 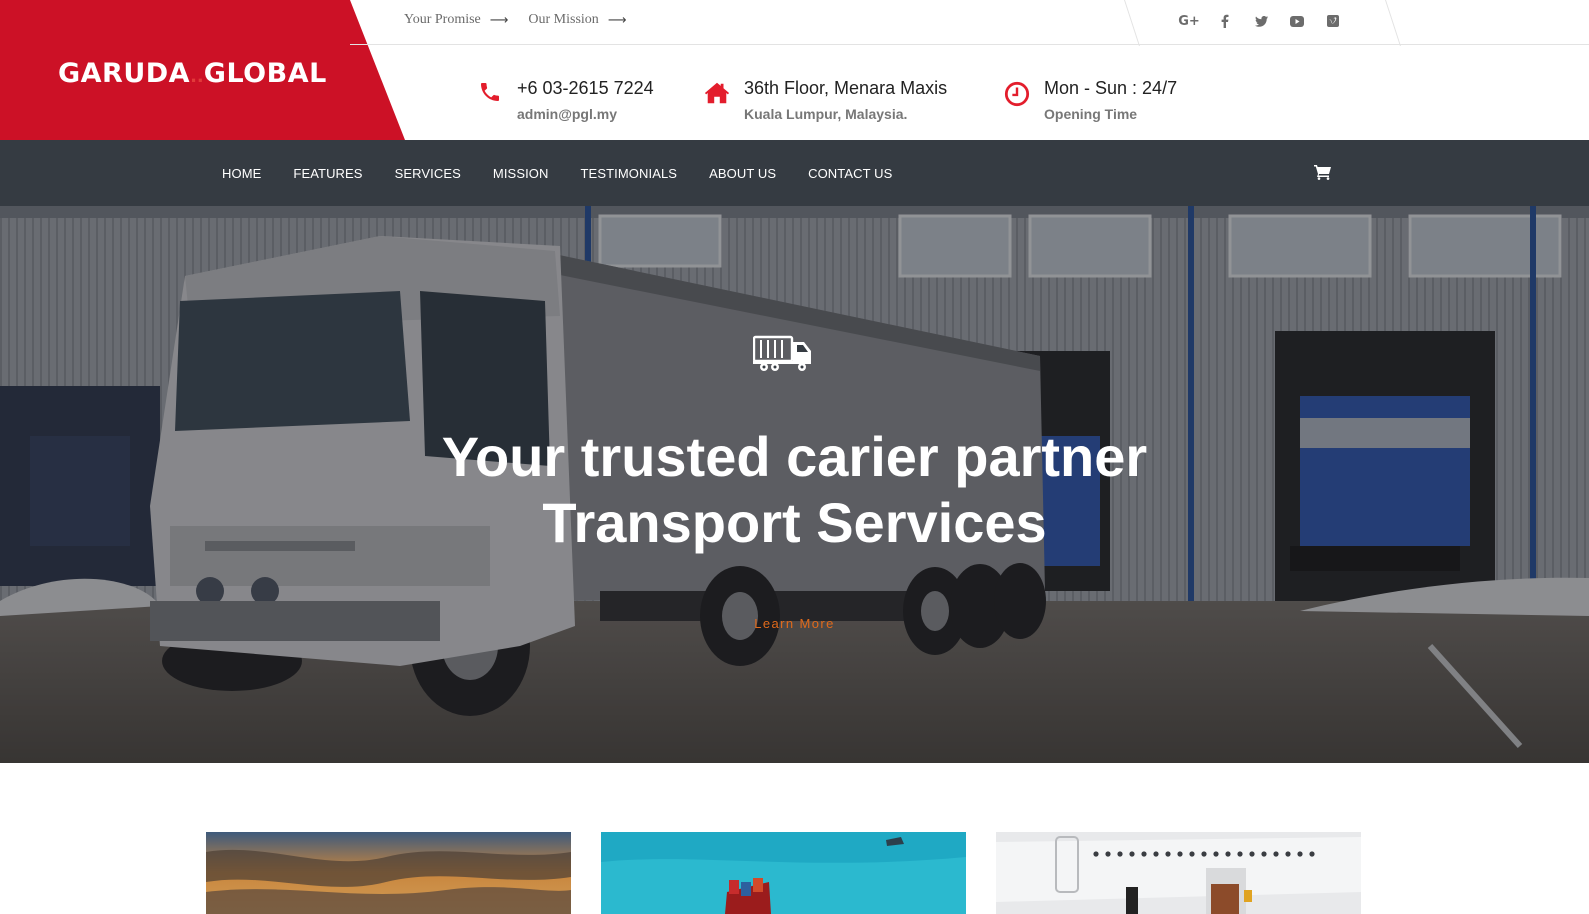 What do you see at coordinates (1189, 21) in the screenshot?
I see `google-plus-icon: G+` at bounding box center [1189, 21].